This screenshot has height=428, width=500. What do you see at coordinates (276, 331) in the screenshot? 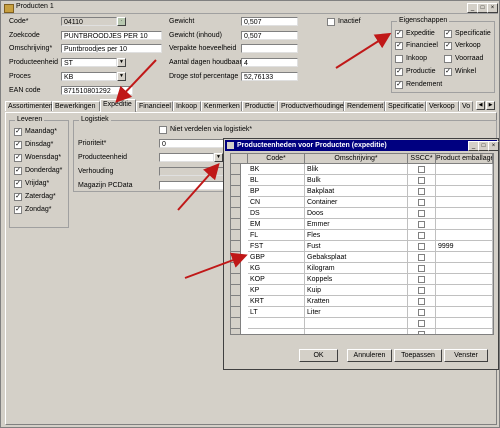
I see `cell-code` at bounding box center [276, 331].